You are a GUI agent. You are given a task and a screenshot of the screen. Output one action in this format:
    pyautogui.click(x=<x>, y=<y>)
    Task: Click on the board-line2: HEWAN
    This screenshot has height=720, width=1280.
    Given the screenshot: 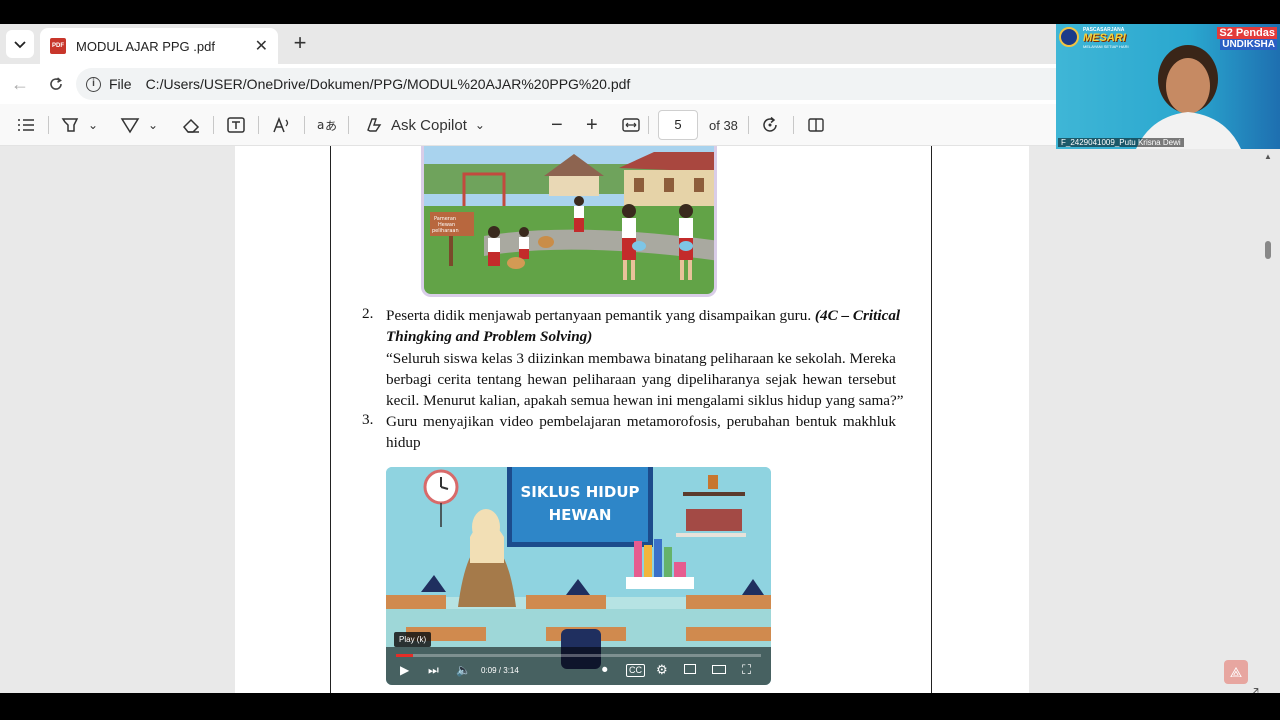 What is the action you would take?
    pyautogui.click(x=580, y=515)
    